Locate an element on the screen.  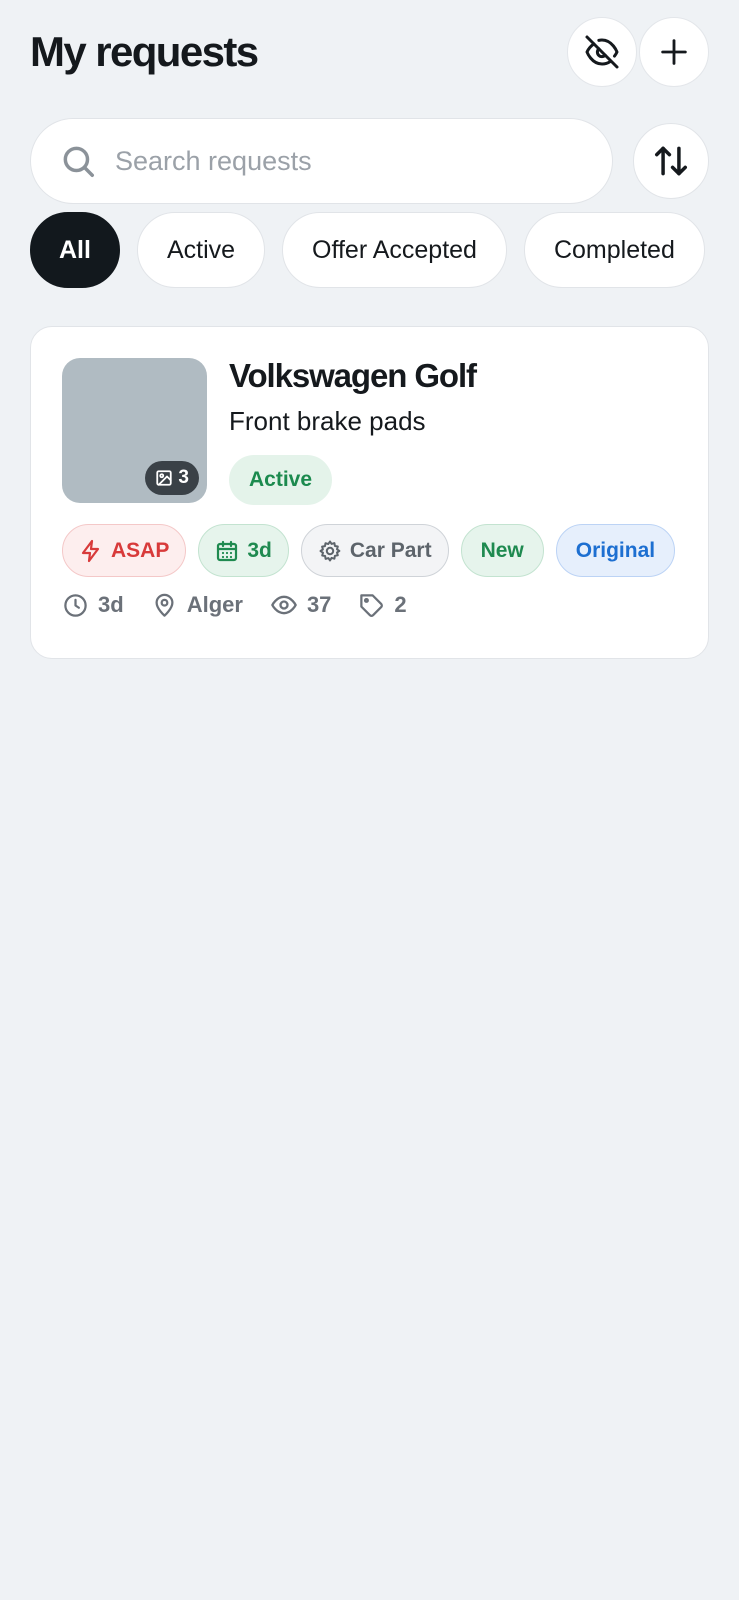
request-meta: 3d Alger 37 2 is located at coordinates (234, 605).